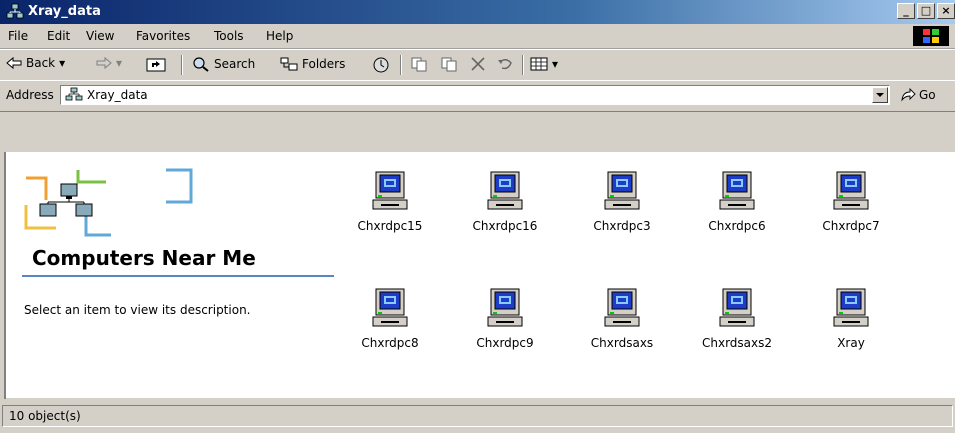 Image resolution: width=955 pixels, height=433 pixels. Describe the element at coordinates (117, 95) in the screenshot. I see `address-value: Xray_data` at that location.